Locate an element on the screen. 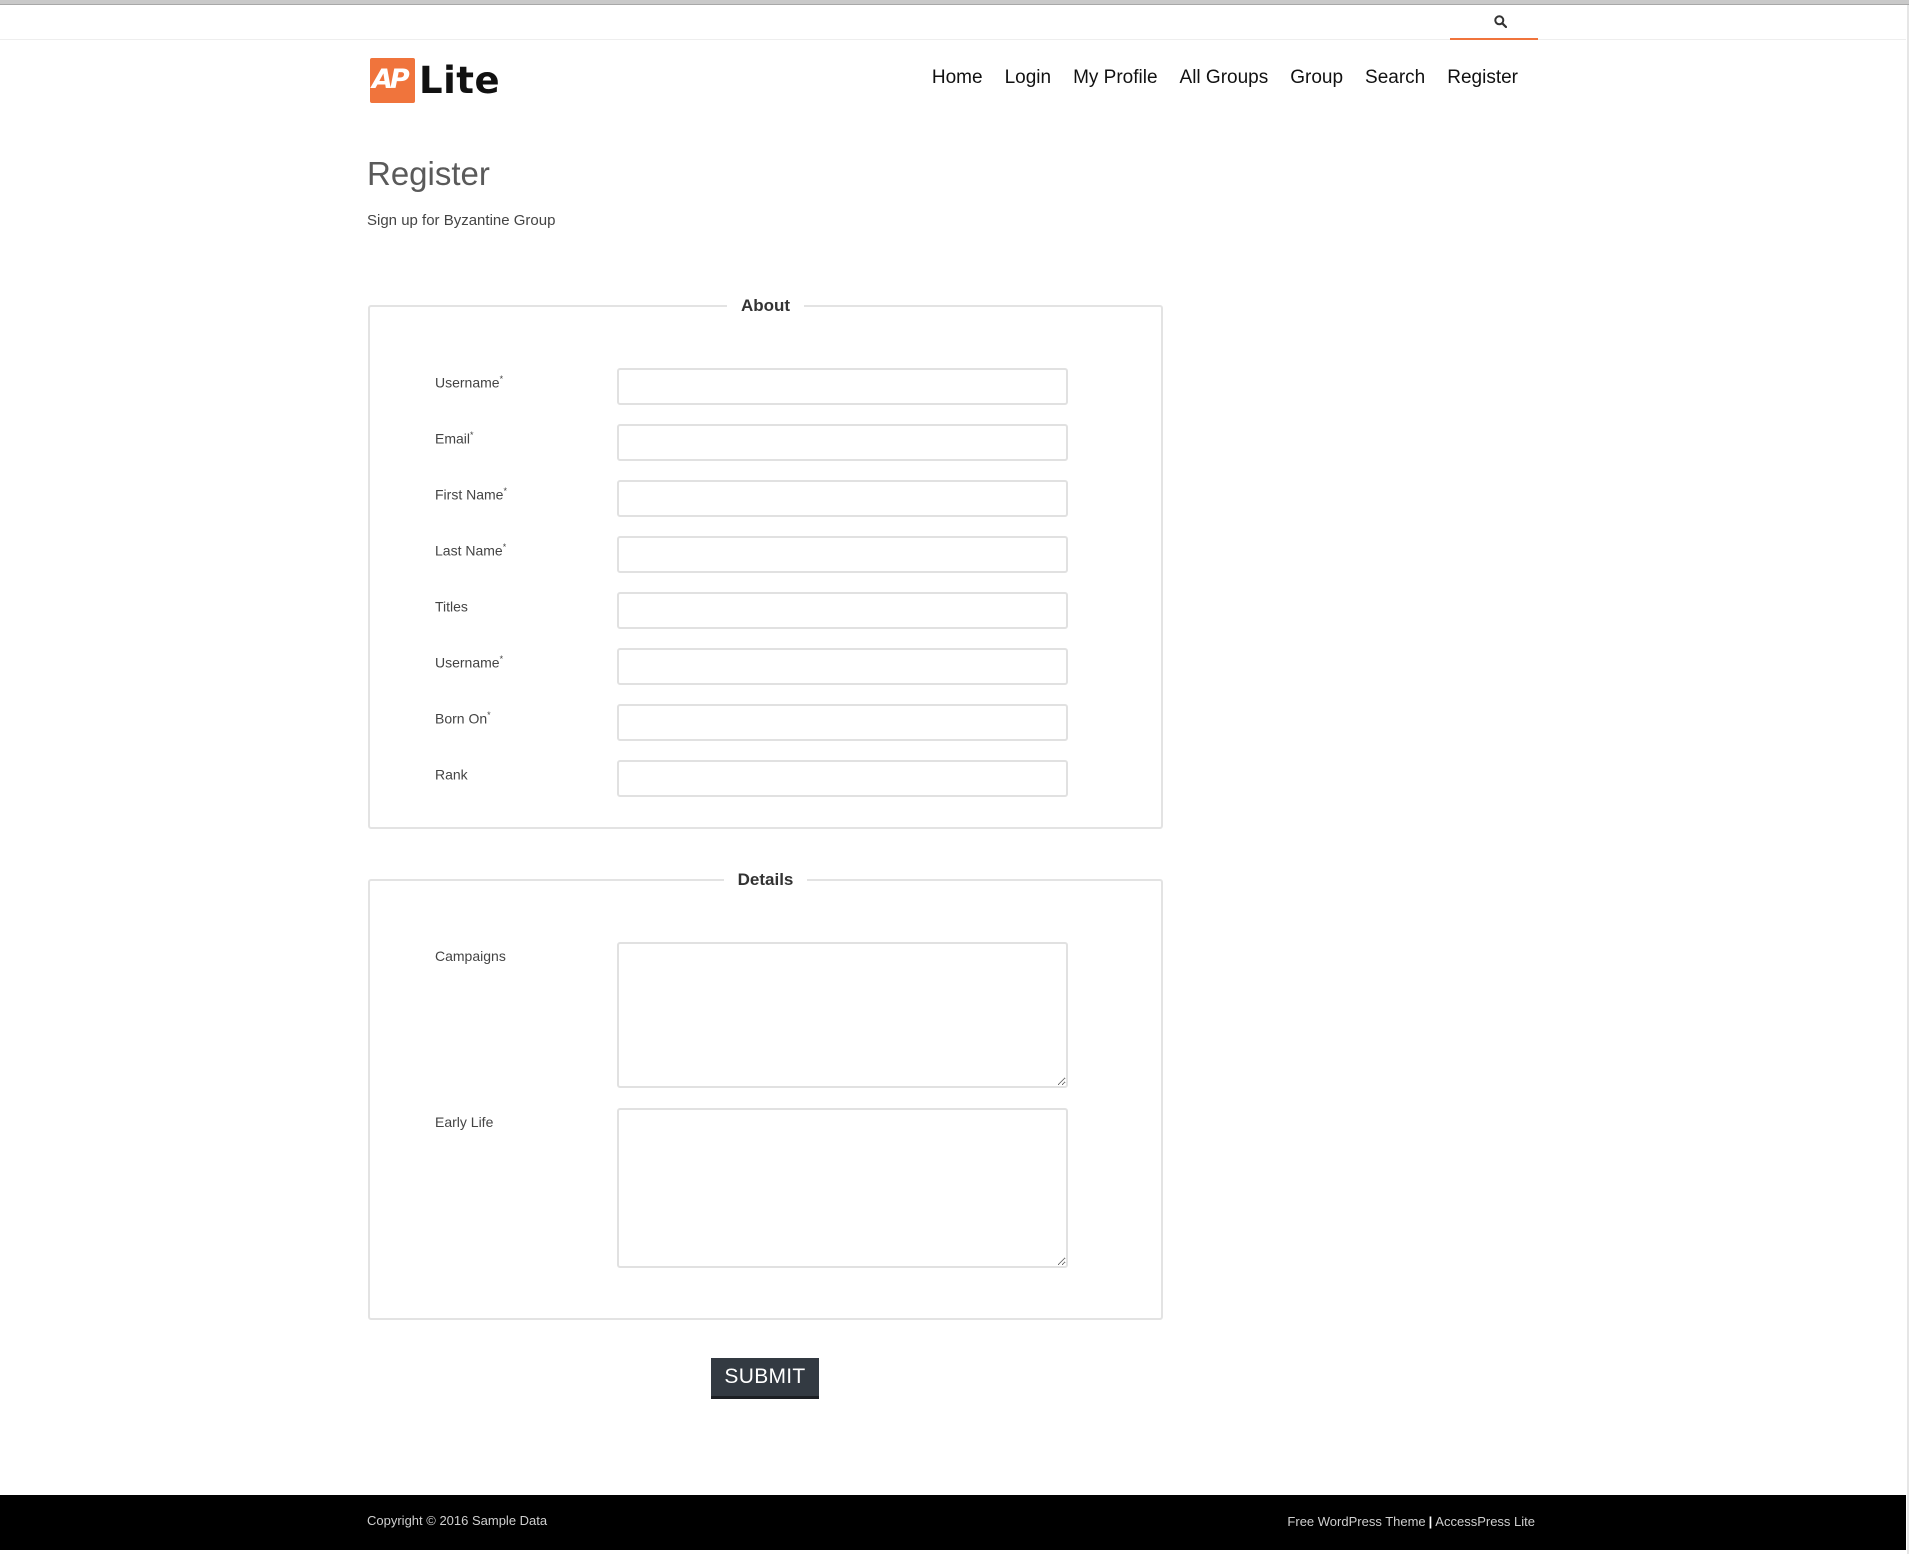 This screenshot has width=1909, height=1554. nav-item-home: Home is located at coordinates (957, 78).